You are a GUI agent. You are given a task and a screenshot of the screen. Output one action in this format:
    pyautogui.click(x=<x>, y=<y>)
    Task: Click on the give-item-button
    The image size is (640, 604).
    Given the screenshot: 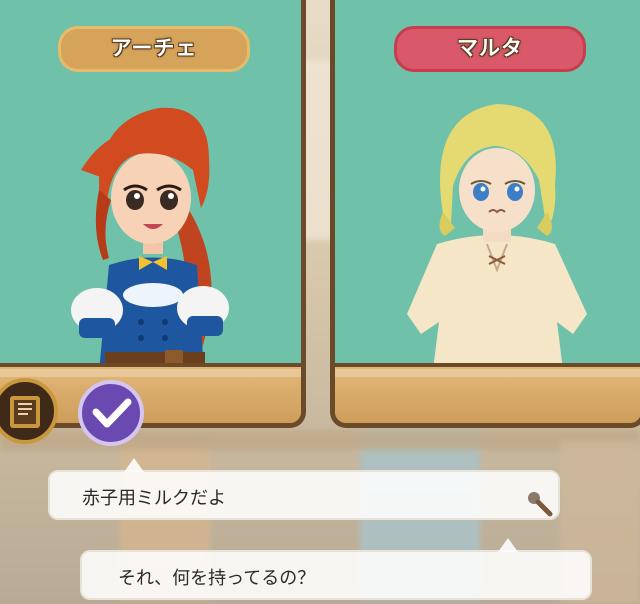 What is the action you would take?
    pyautogui.click(x=111, y=413)
    